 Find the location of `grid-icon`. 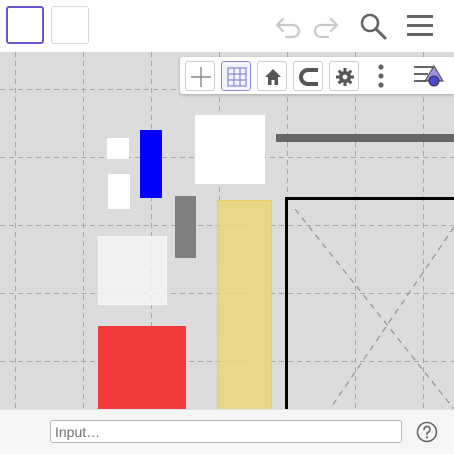

grid-icon is located at coordinates (237, 77).